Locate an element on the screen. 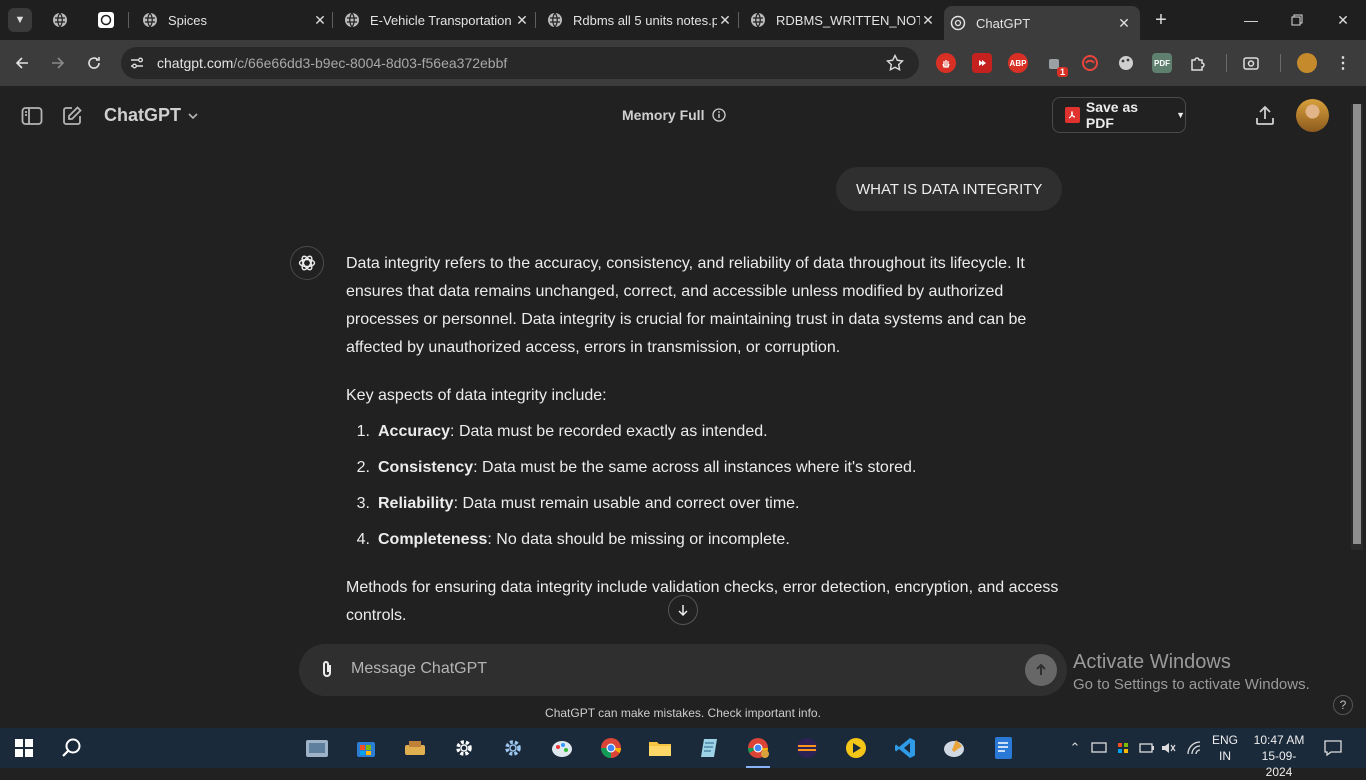 The height and width of the screenshot is (780, 1366). pdf-extension-icon: PDF is located at coordinates (1162, 63).